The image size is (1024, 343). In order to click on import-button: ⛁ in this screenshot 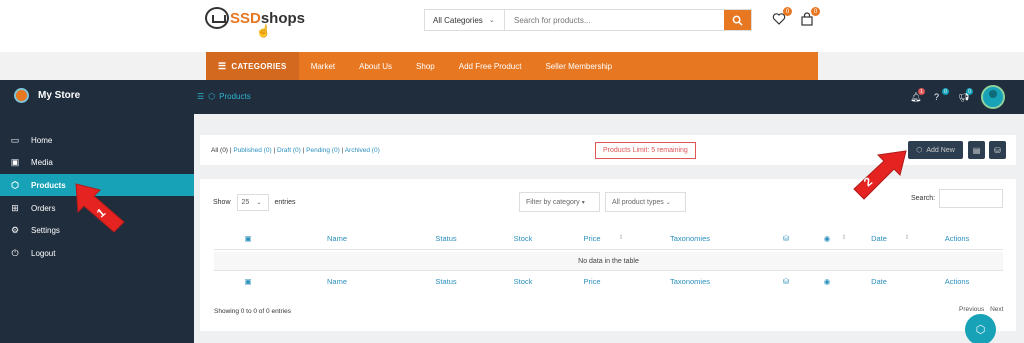, I will do `click(997, 150)`.